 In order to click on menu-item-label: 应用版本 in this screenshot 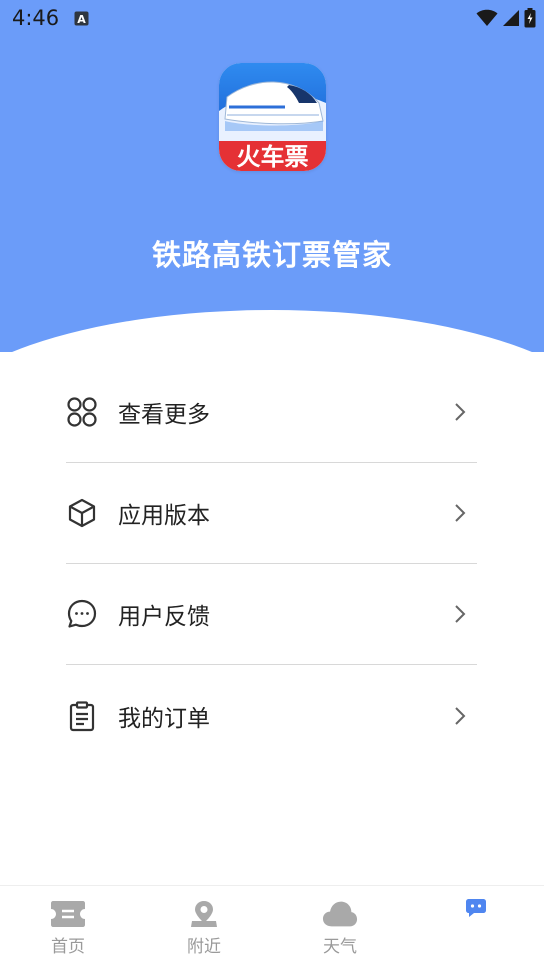, I will do `click(164, 516)`.